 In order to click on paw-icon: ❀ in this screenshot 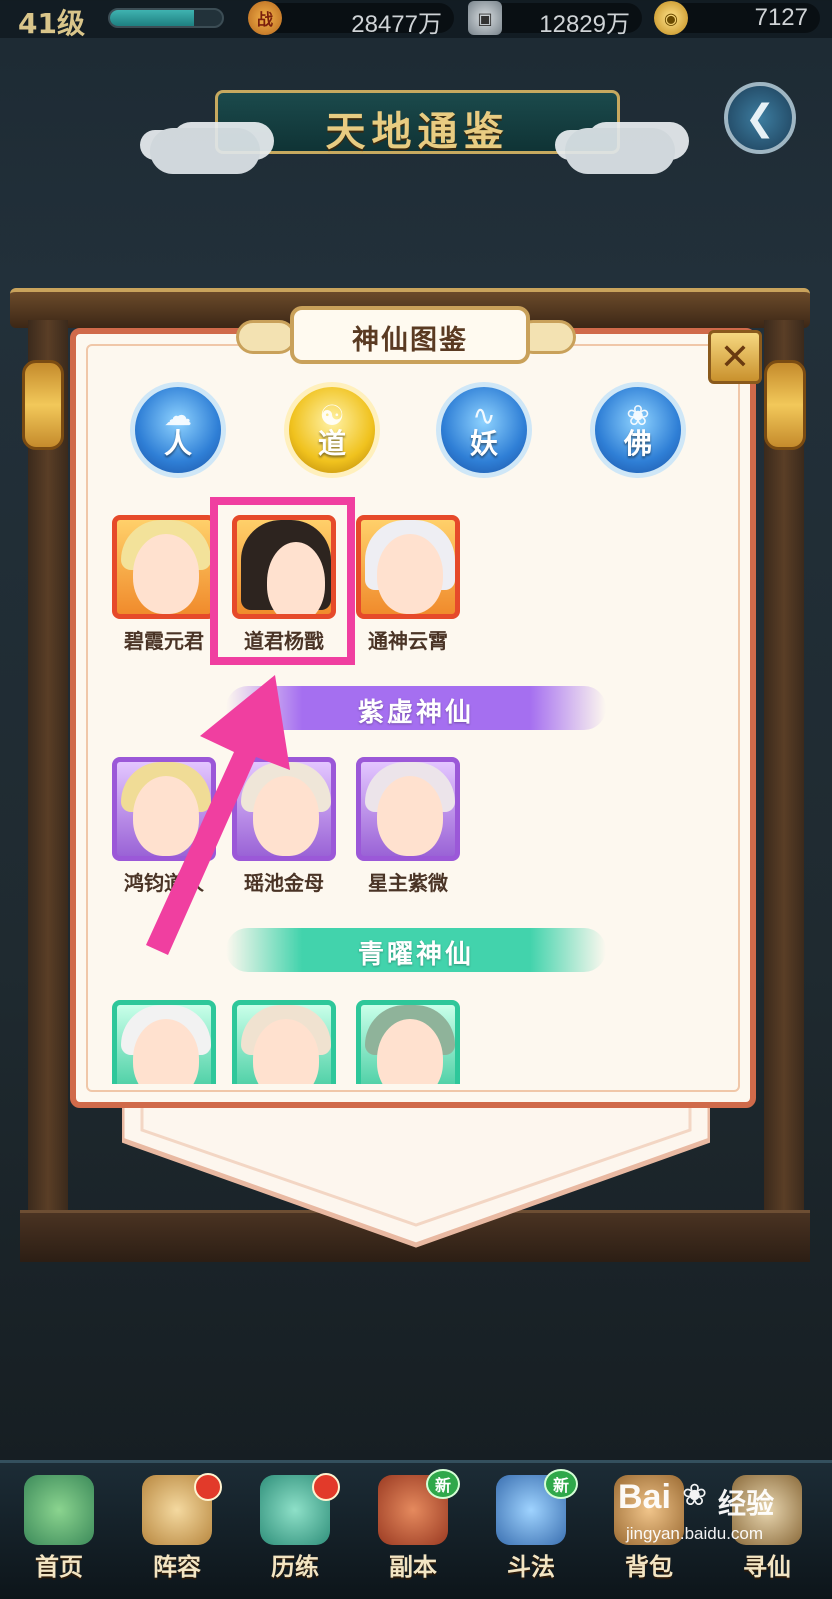, I will do `click(695, 1495)`.